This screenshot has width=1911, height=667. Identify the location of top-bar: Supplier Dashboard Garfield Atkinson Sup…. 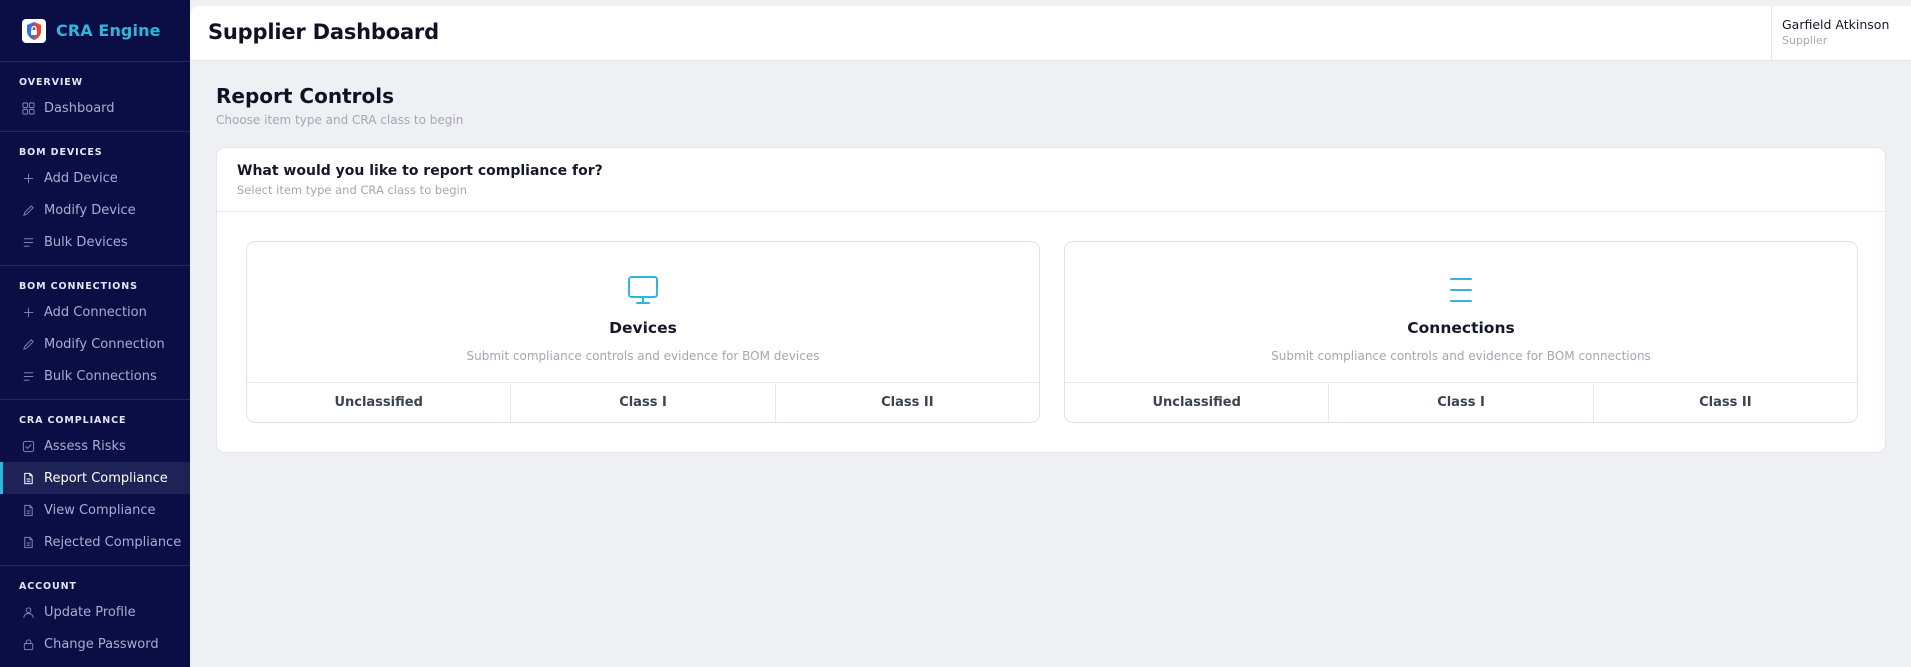
(1050, 33).